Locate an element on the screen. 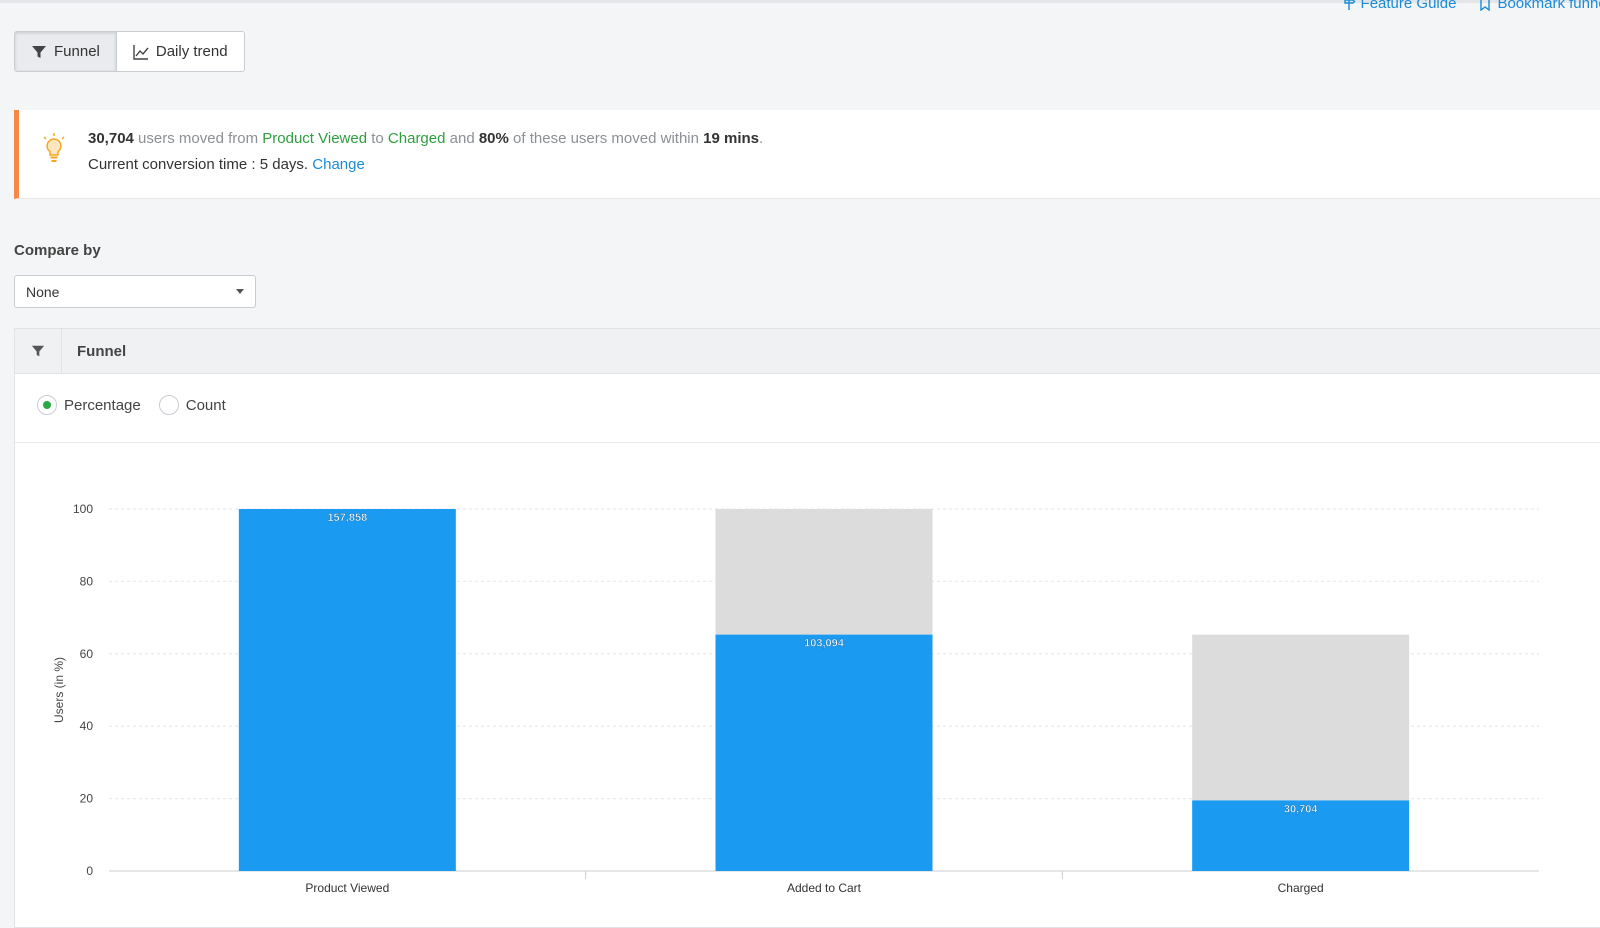 The width and height of the screenshot is (1600, 928). view-toggle: Funnel Daily trend is located at coordinates (129, 51).